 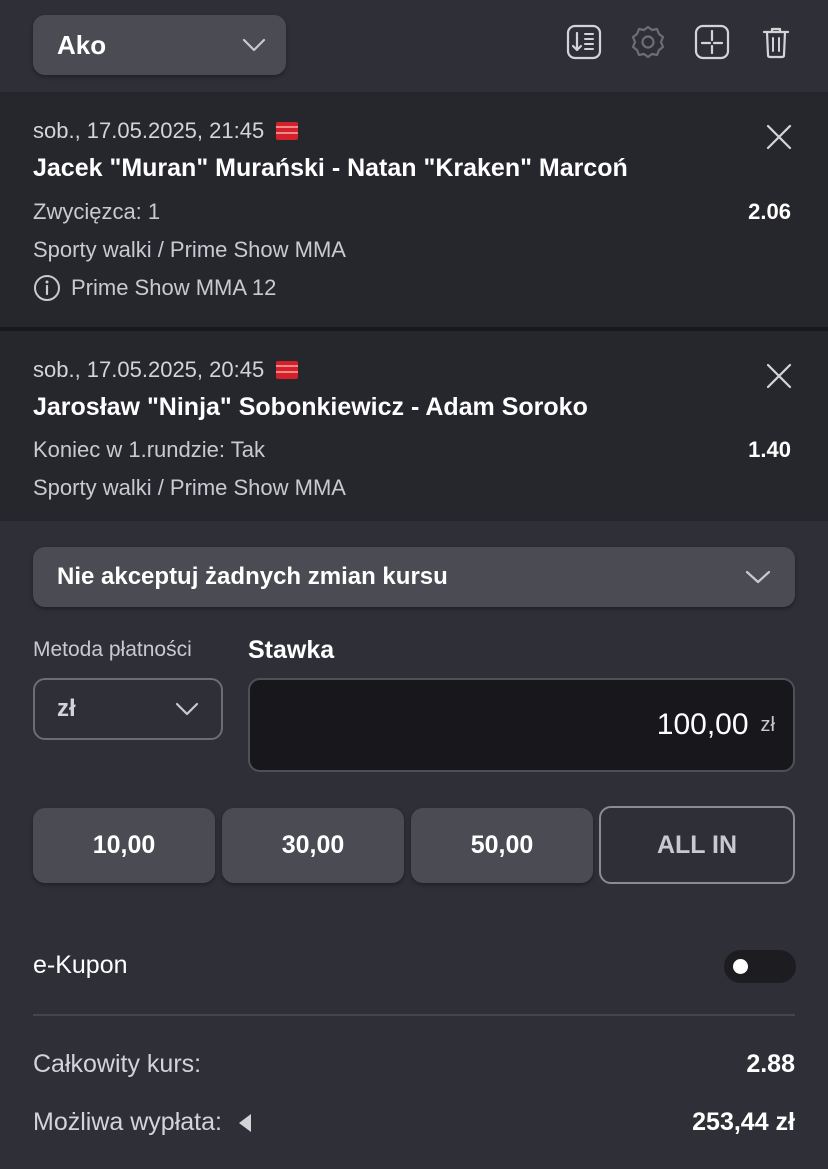 I want to click on payout-value: 253,44 zł, so click(x=743, y=1122).